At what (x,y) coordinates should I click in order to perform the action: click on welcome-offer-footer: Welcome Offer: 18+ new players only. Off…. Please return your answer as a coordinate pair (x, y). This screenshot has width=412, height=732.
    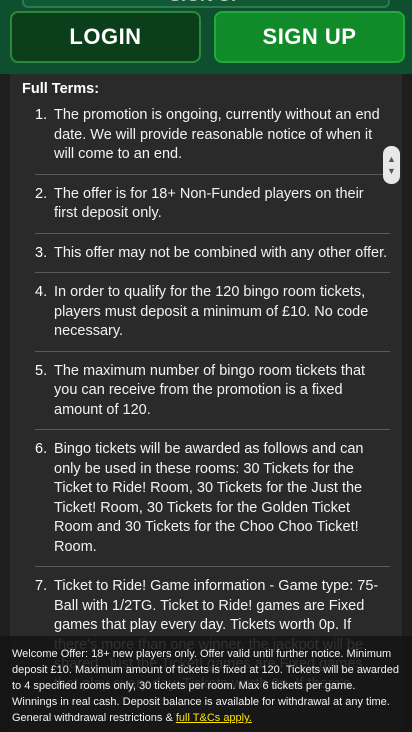
    Looking at the image, I should click on (206, 684).